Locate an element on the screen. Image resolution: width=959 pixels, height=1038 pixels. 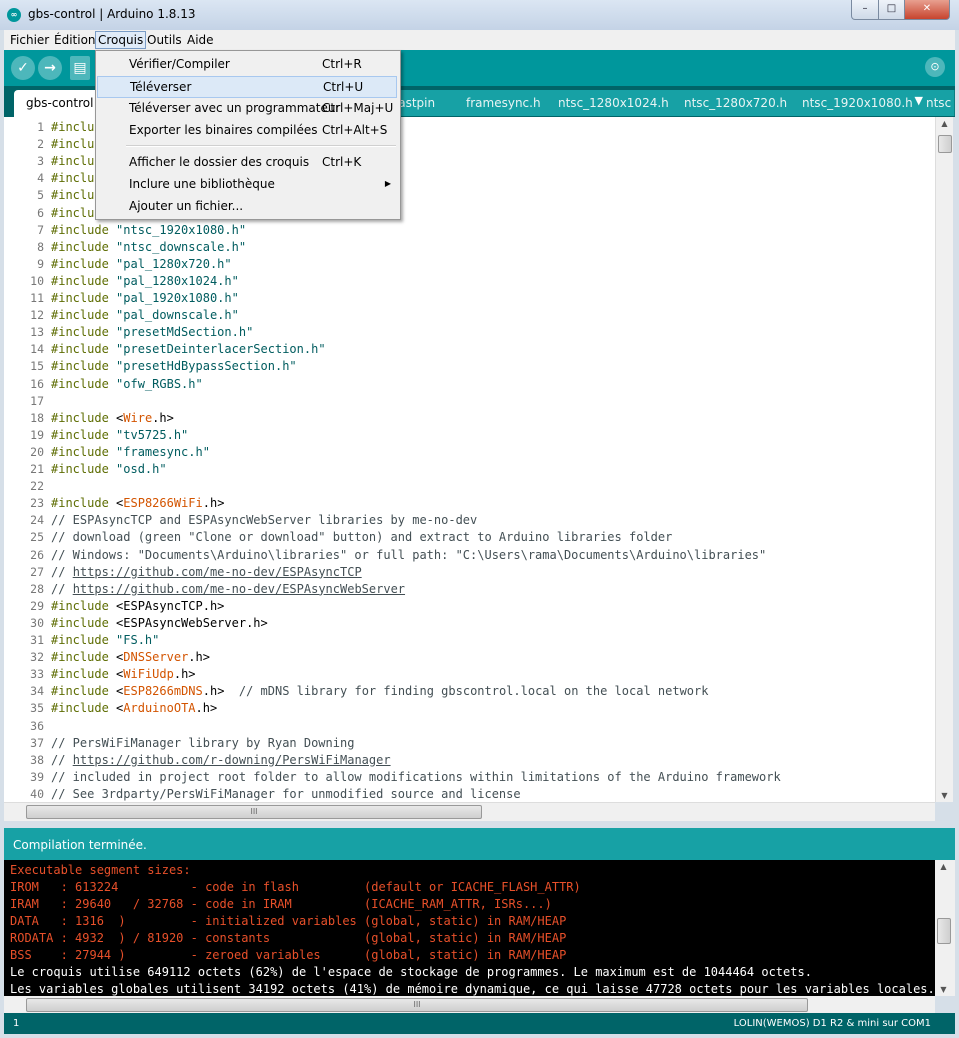
minimize-button: – is located at coordinates (865, 10).